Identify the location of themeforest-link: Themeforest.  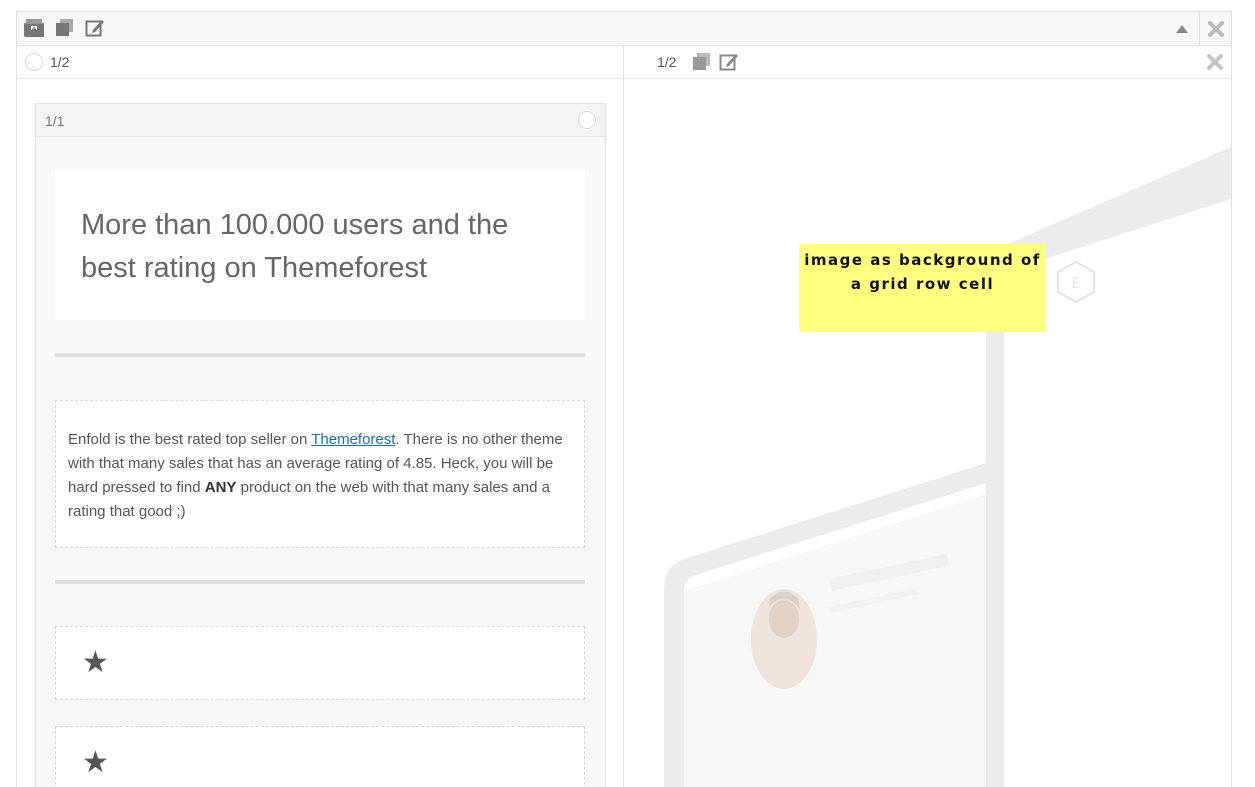
(353, 439).